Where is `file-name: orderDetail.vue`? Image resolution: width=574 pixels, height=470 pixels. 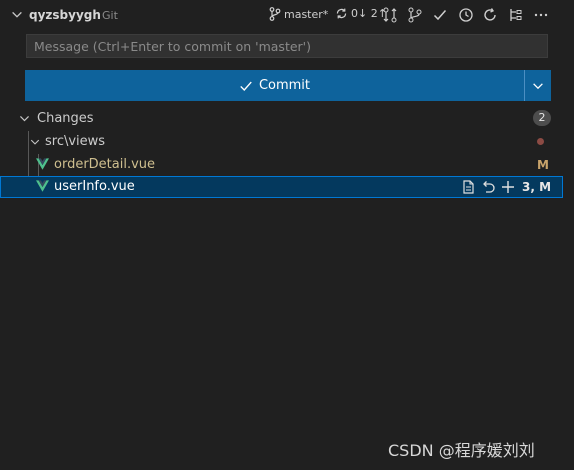
file-name: orderDetail.vue is located at coordinates (105, 164).